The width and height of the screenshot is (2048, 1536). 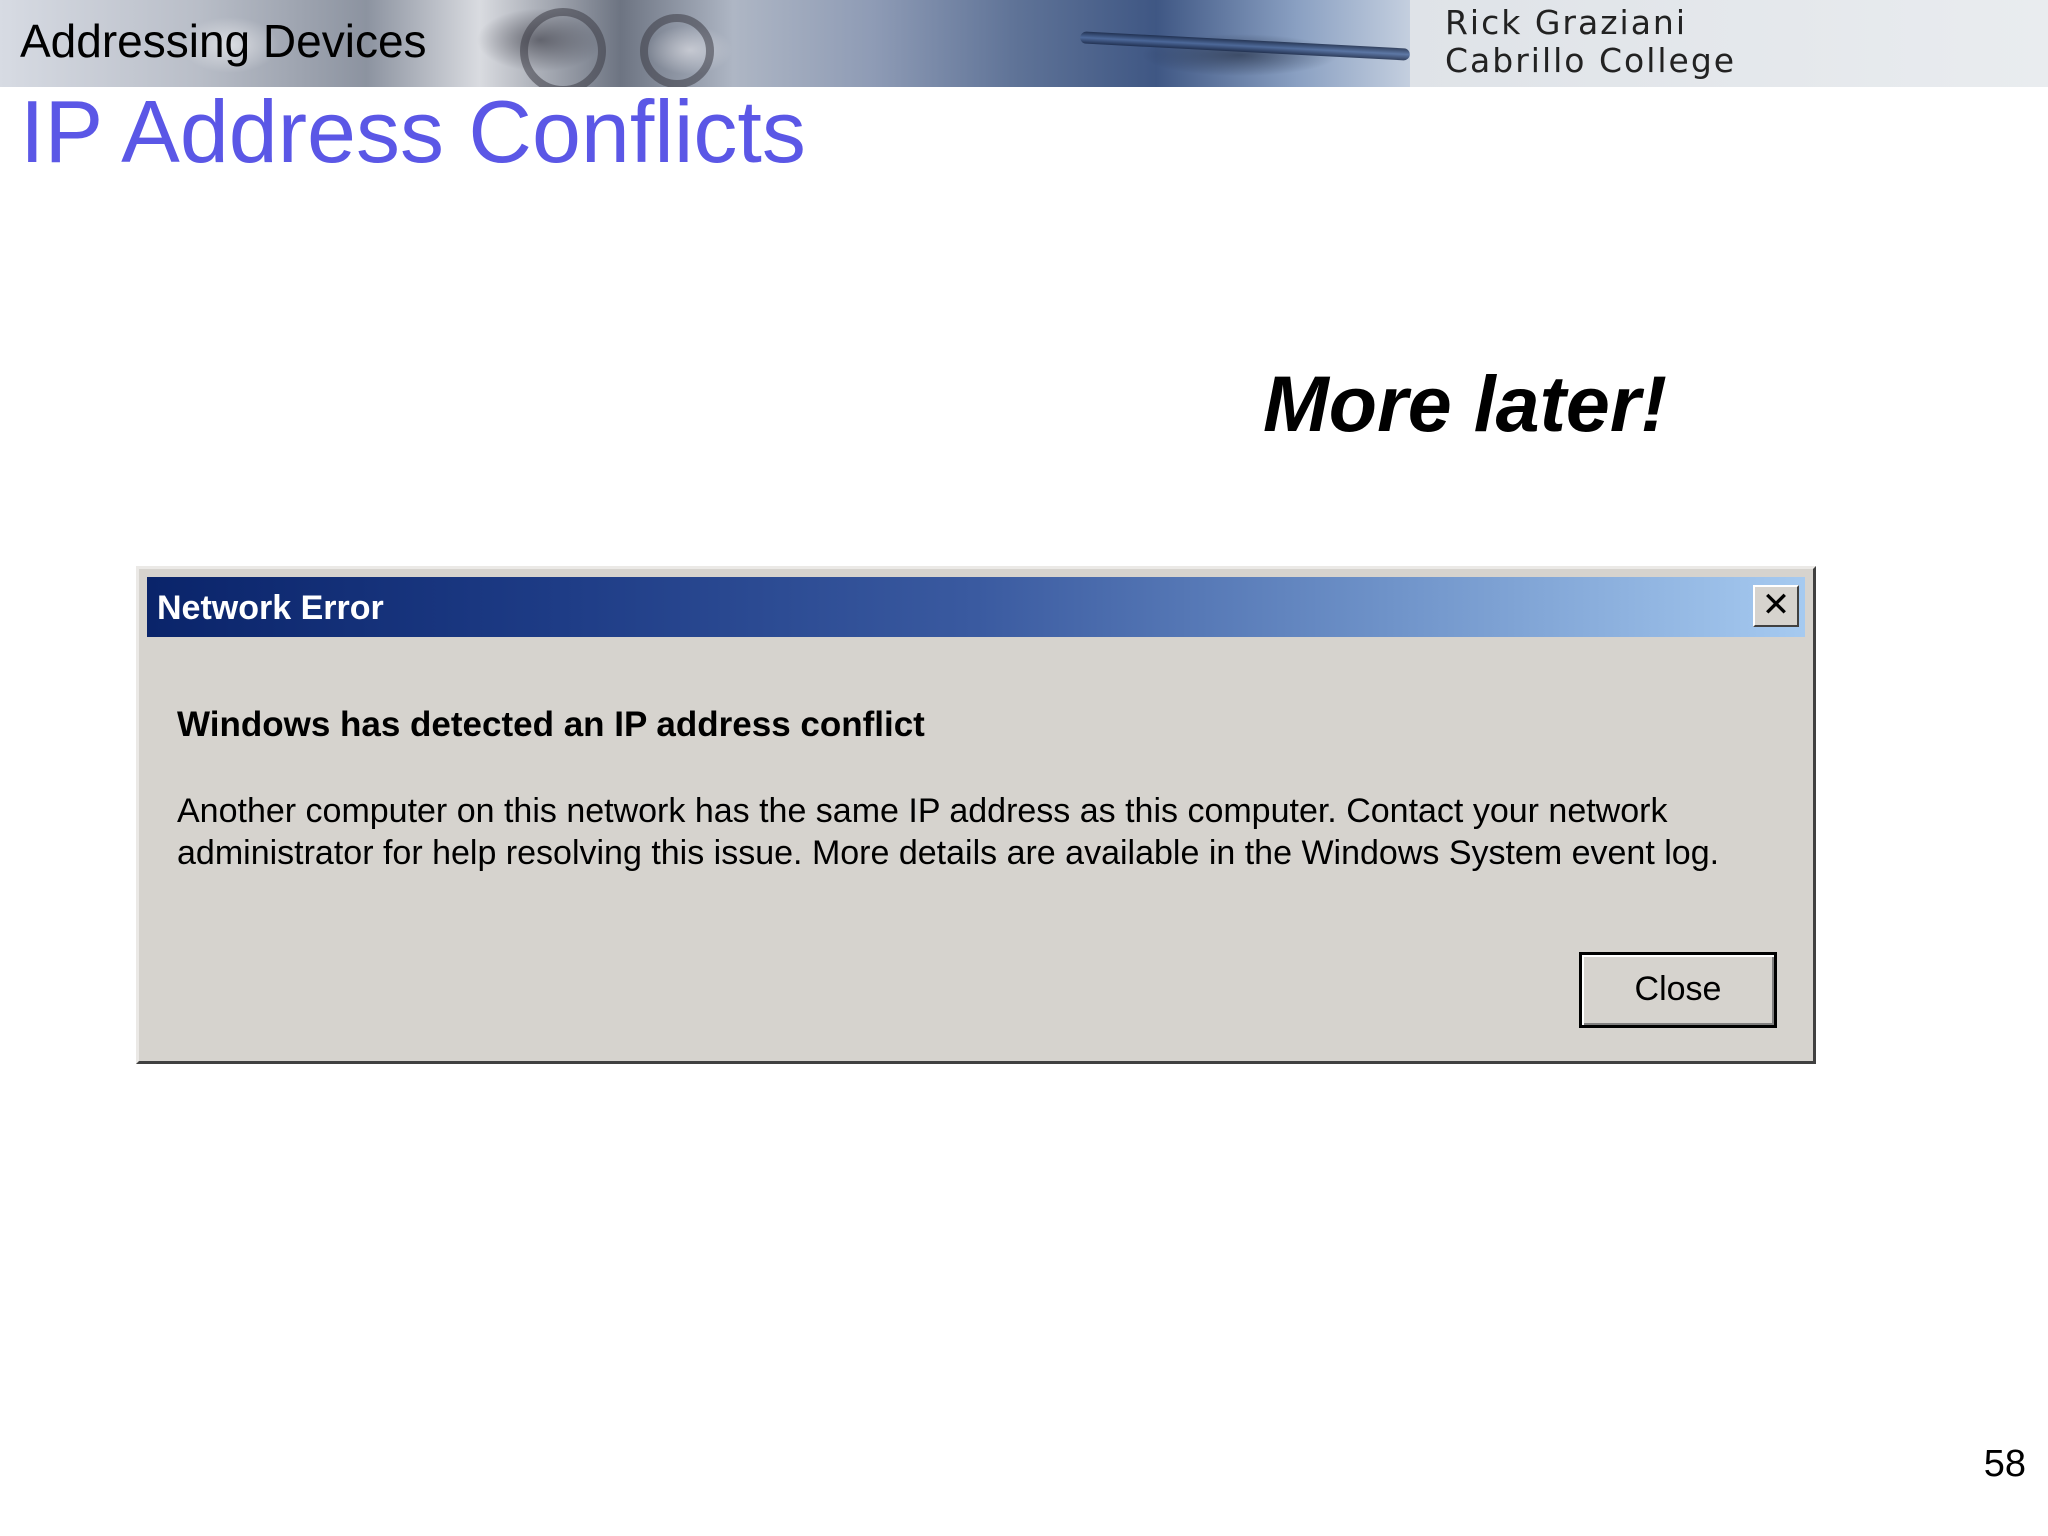 What do you see at coordinates (1245, 46) in the screenshot?
I see `cable-graphic` at bounding box center [1245, 46].